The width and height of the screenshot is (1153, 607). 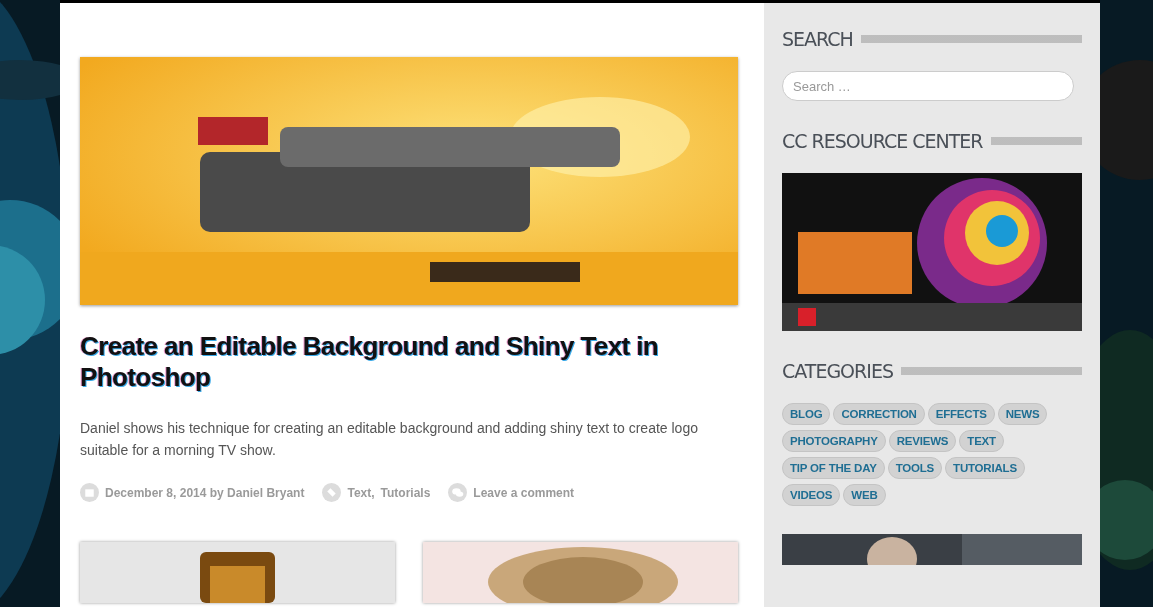 What do you see at coordinates (817, 39) in the screenshot?
I see `widget-heading: SEARCH` at bounding box center [817, 39].